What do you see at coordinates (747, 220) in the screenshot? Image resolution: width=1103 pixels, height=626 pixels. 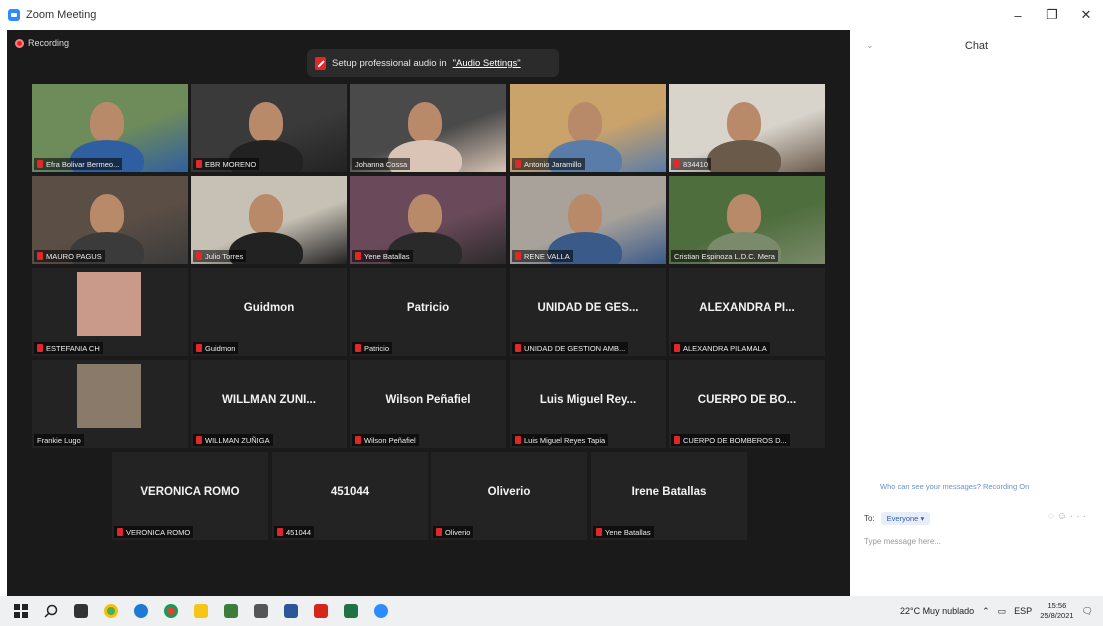 I see `participant-tile: Cristian Espinoza L.D.C. Mera` at bounding box center [747, 220].